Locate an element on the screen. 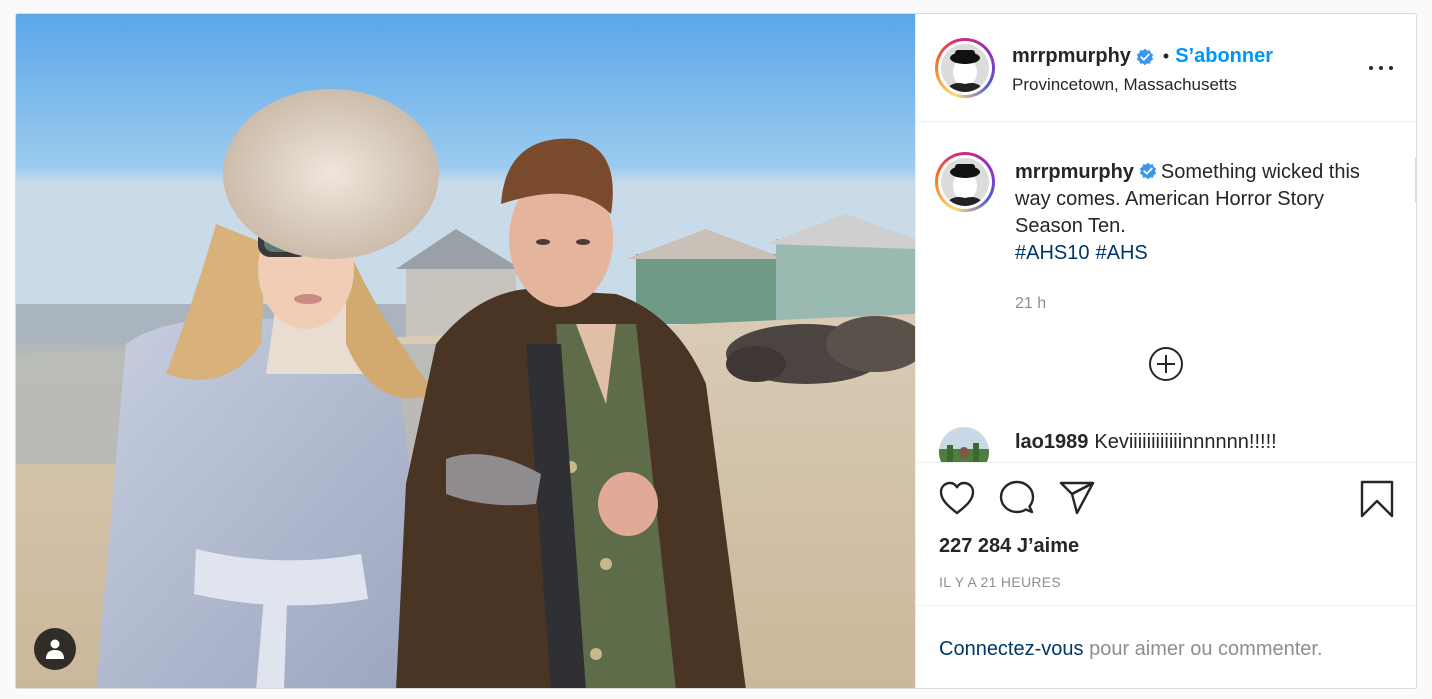 The height and width of the screenshot is (699, 1432). plus-circle-icon is located at coordinates (1166, 364).